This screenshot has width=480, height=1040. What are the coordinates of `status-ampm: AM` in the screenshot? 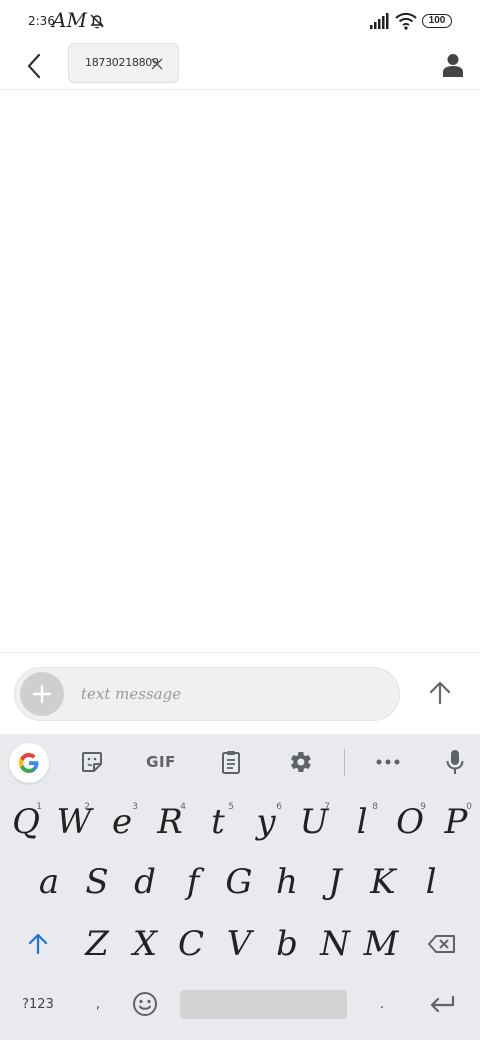 It's located at (69, 20).